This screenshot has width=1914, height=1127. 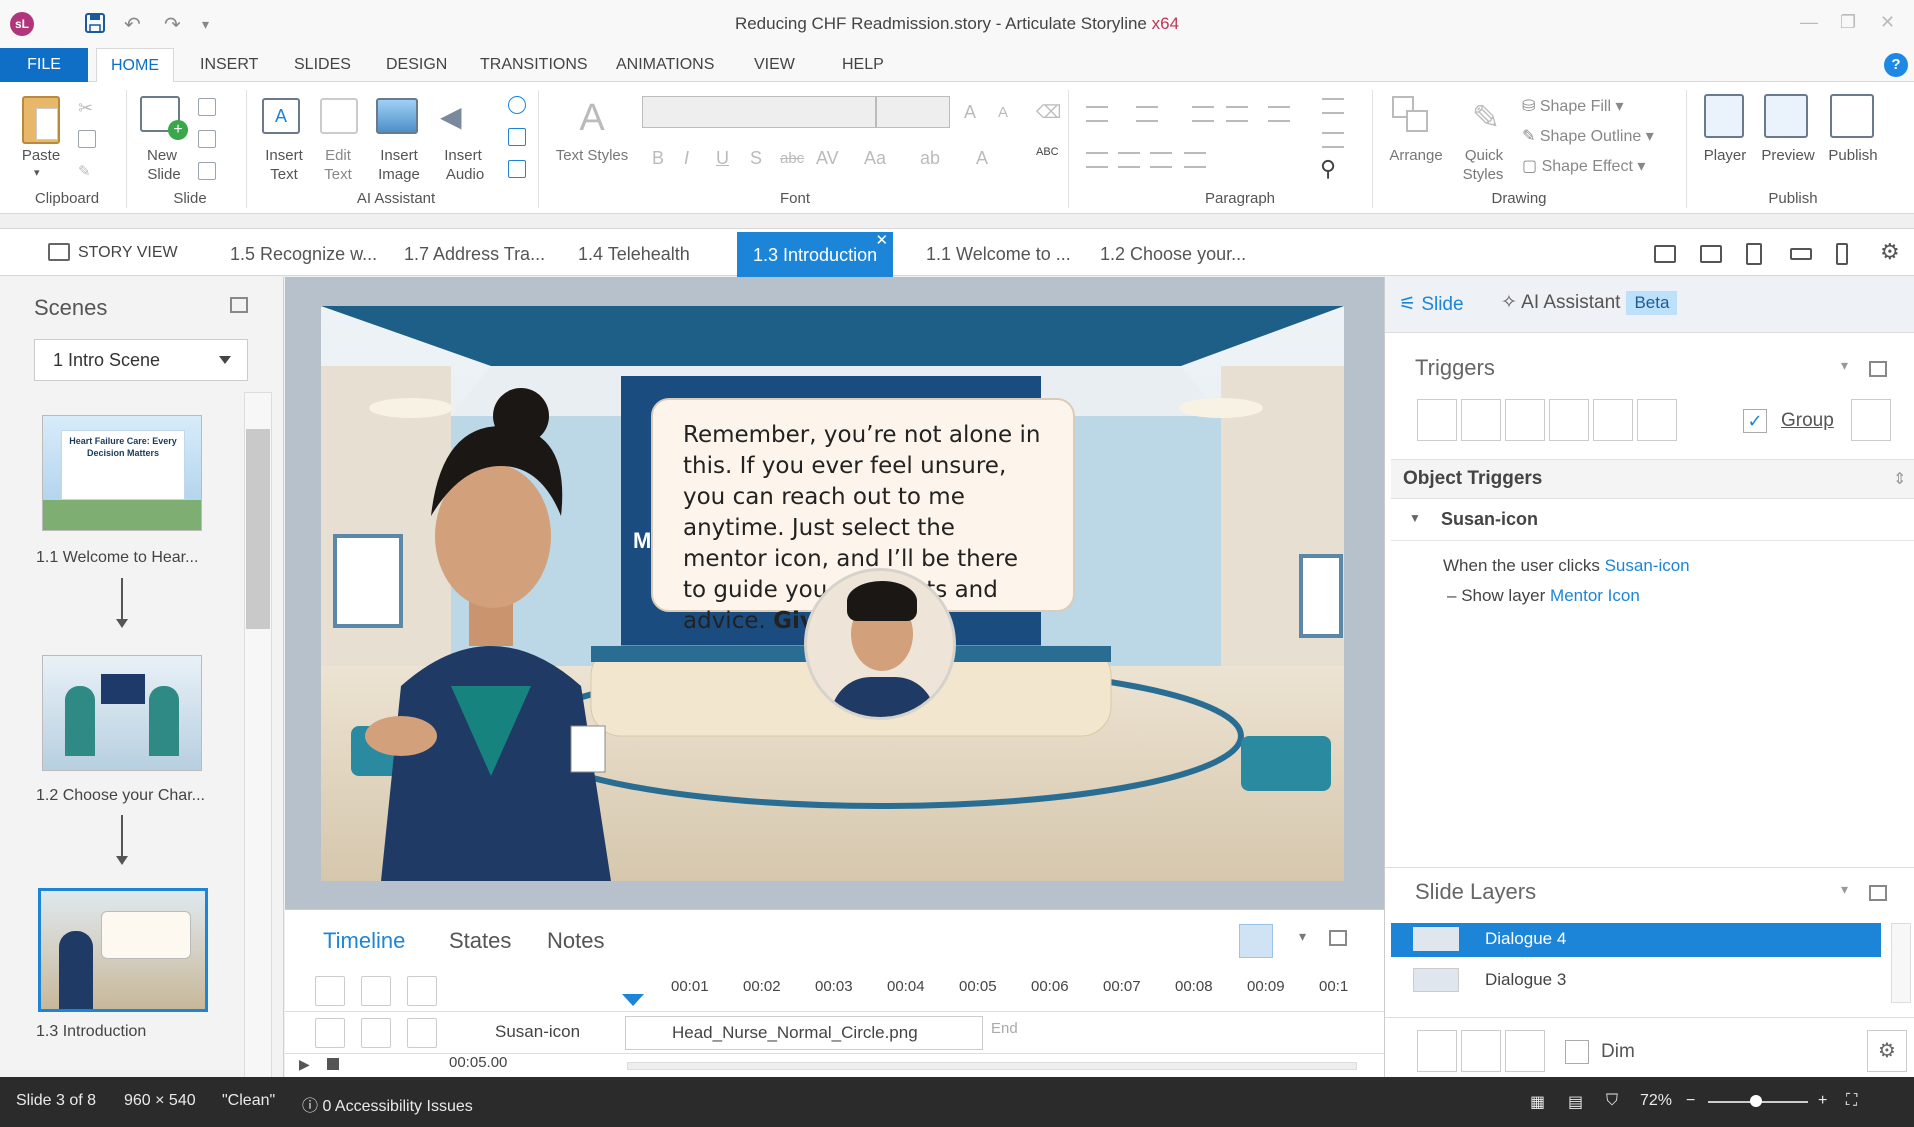 I want to click on lock-icon, so click(x=376, y=991).